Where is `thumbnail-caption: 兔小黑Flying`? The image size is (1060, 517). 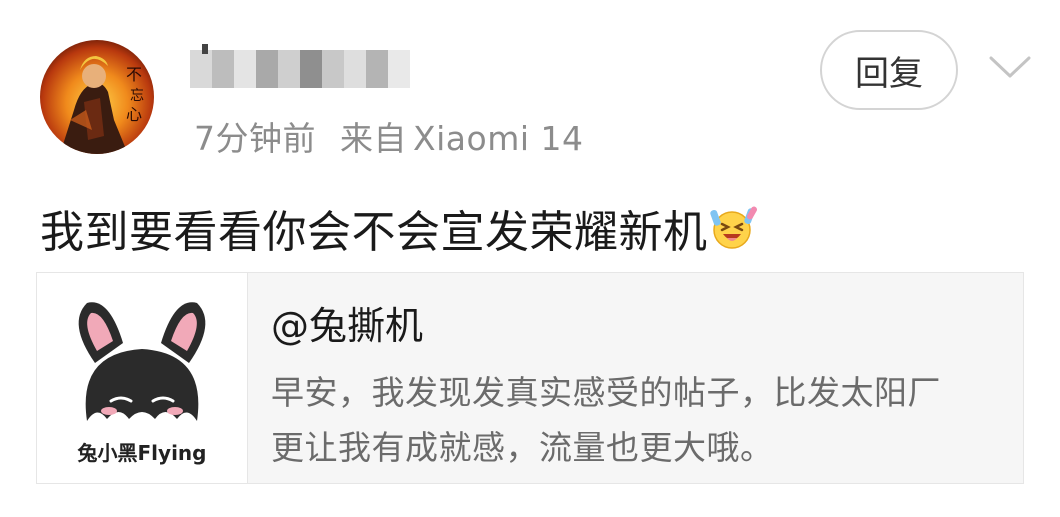
thumbnail-caption: 兔小黑Flying is located at coordinates (142, 453).